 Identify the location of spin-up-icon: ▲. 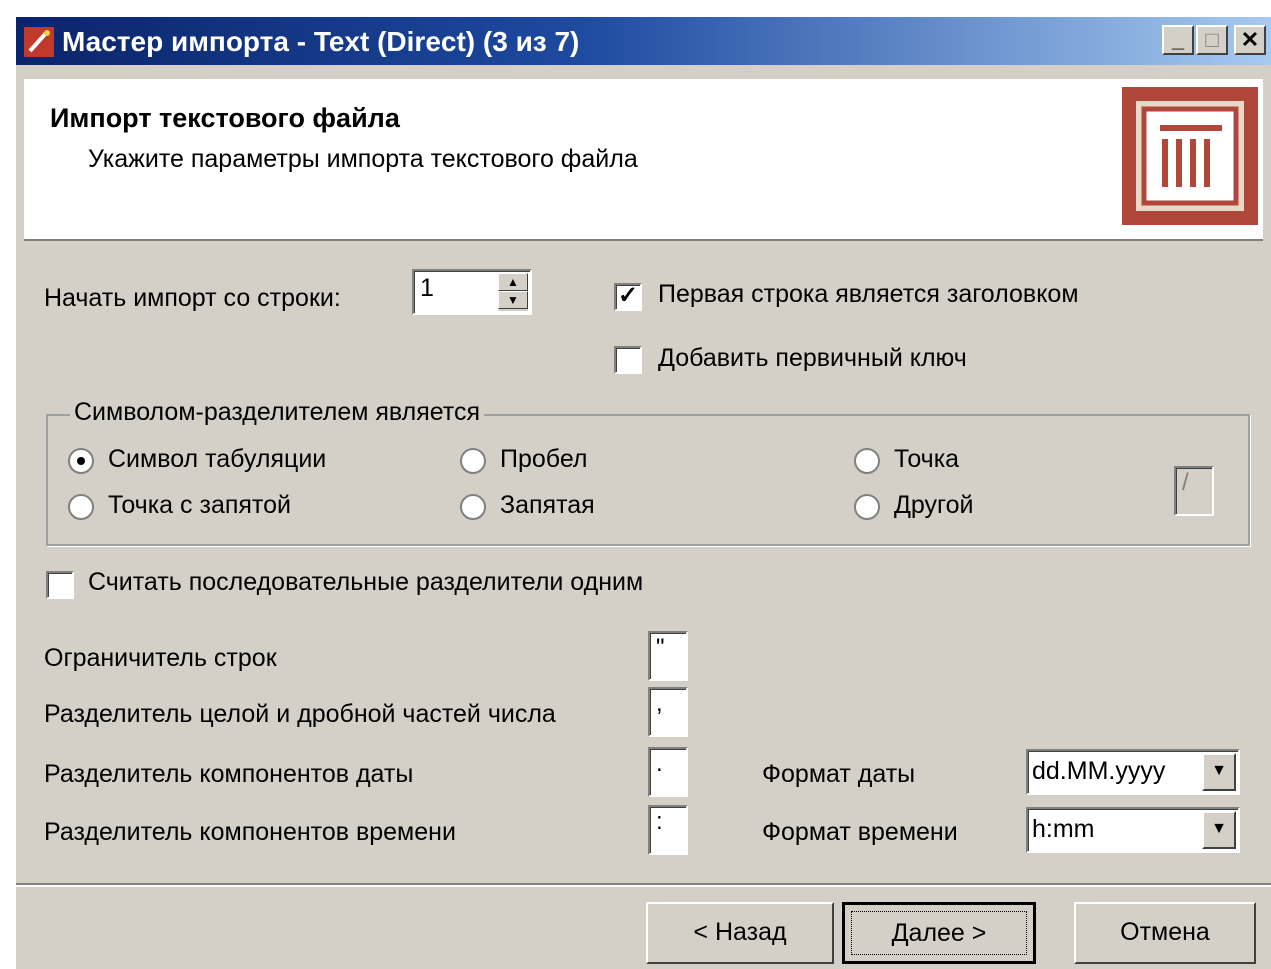
(513, 282).